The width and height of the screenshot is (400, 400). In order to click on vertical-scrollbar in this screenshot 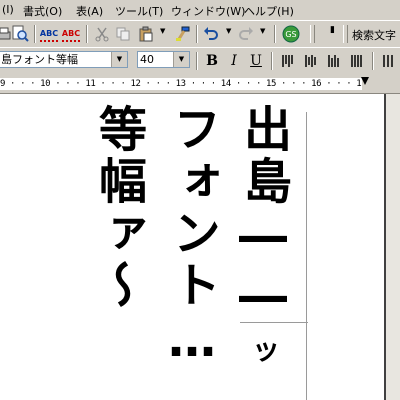, I will do `click(393, 247)`.